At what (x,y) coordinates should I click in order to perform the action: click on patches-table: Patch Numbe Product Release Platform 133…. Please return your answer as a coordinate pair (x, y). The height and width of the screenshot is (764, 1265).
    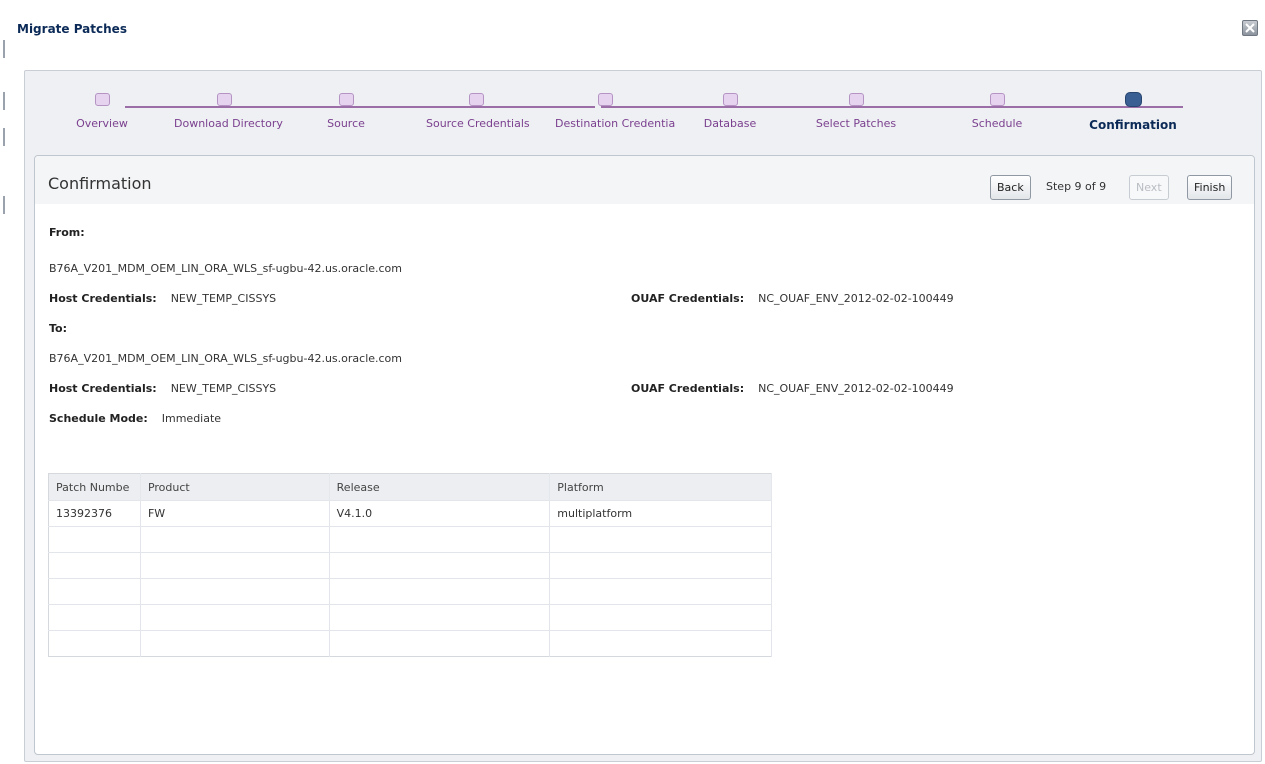
    Looking at the image, I should click on (410, 565).